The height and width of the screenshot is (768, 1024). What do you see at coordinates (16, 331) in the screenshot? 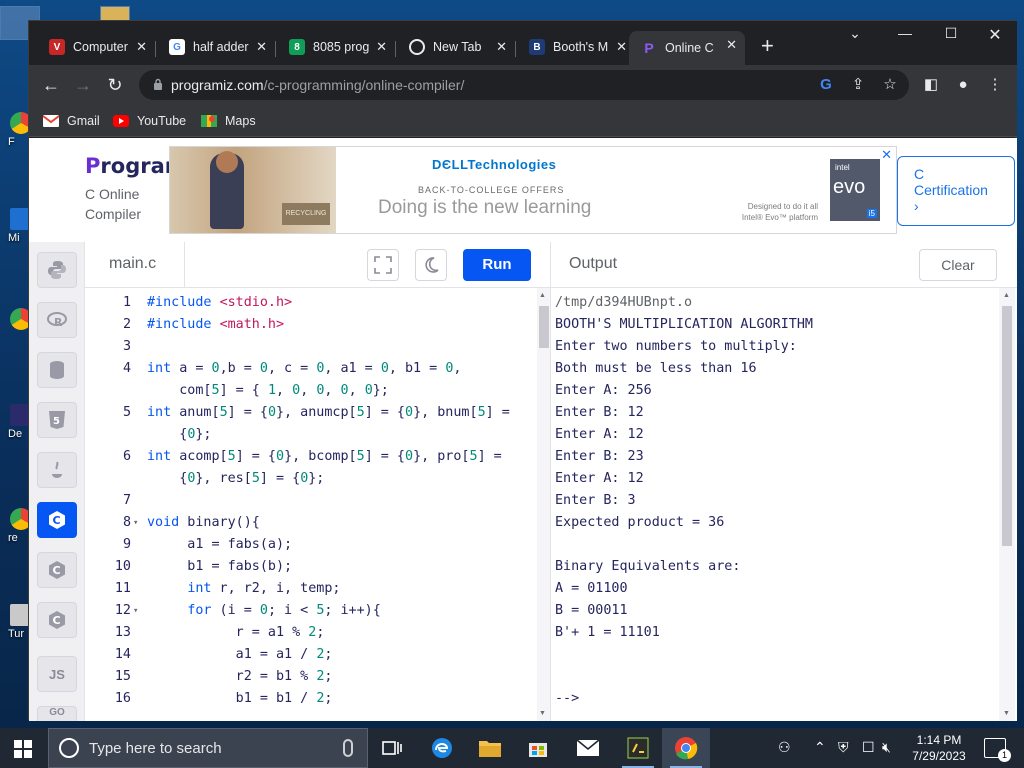
I see `desktop-shortcut-icon` at bounding box center [16, 331].